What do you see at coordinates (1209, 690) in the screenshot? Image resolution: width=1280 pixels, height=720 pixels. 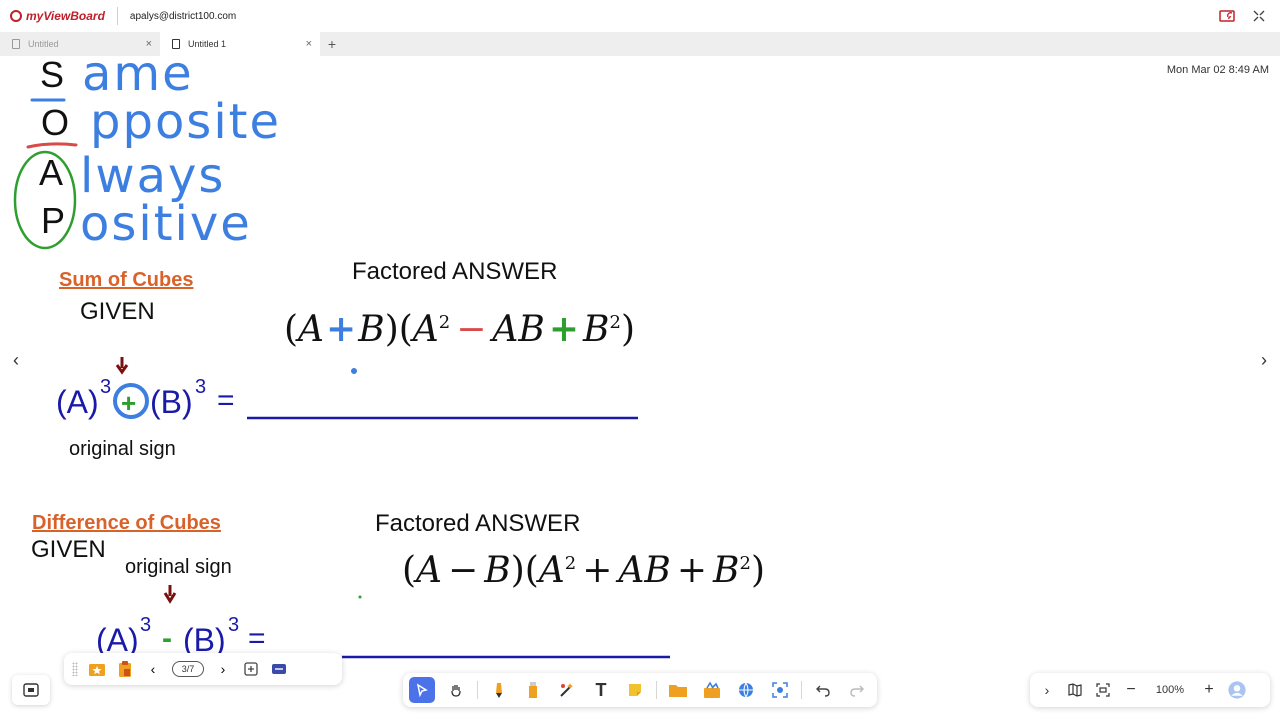 I see `zoom-in-icon: +` at bounding box center [1209, 690].